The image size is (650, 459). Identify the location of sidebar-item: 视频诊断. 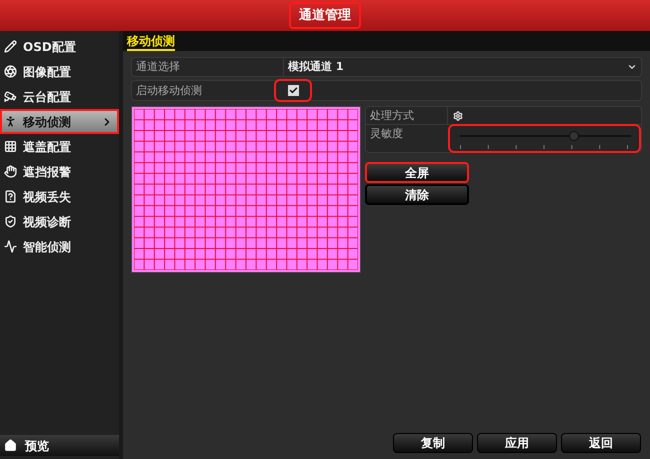
(59, 221).